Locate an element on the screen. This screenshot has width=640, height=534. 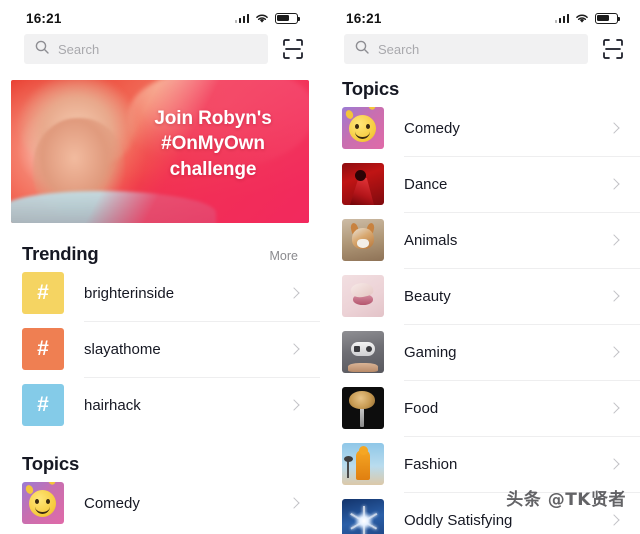
trending-label: hairhack is located at coordinates (112, 405).